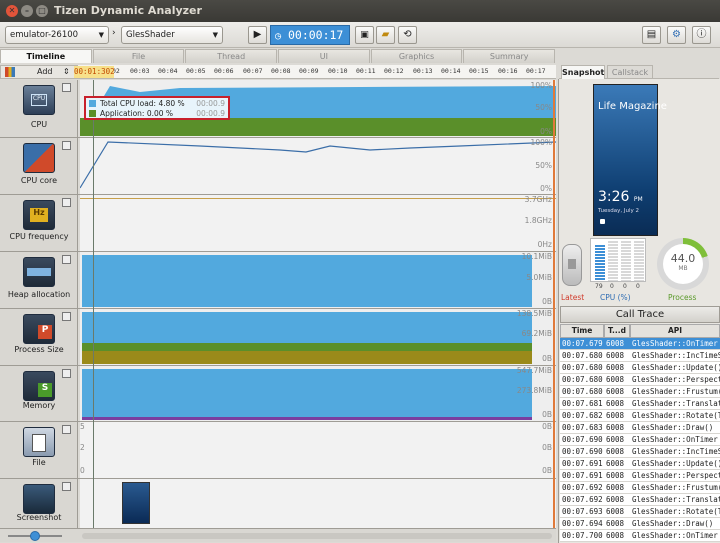  I want to click on tab-graphics: Graphics, so click(416, 56).